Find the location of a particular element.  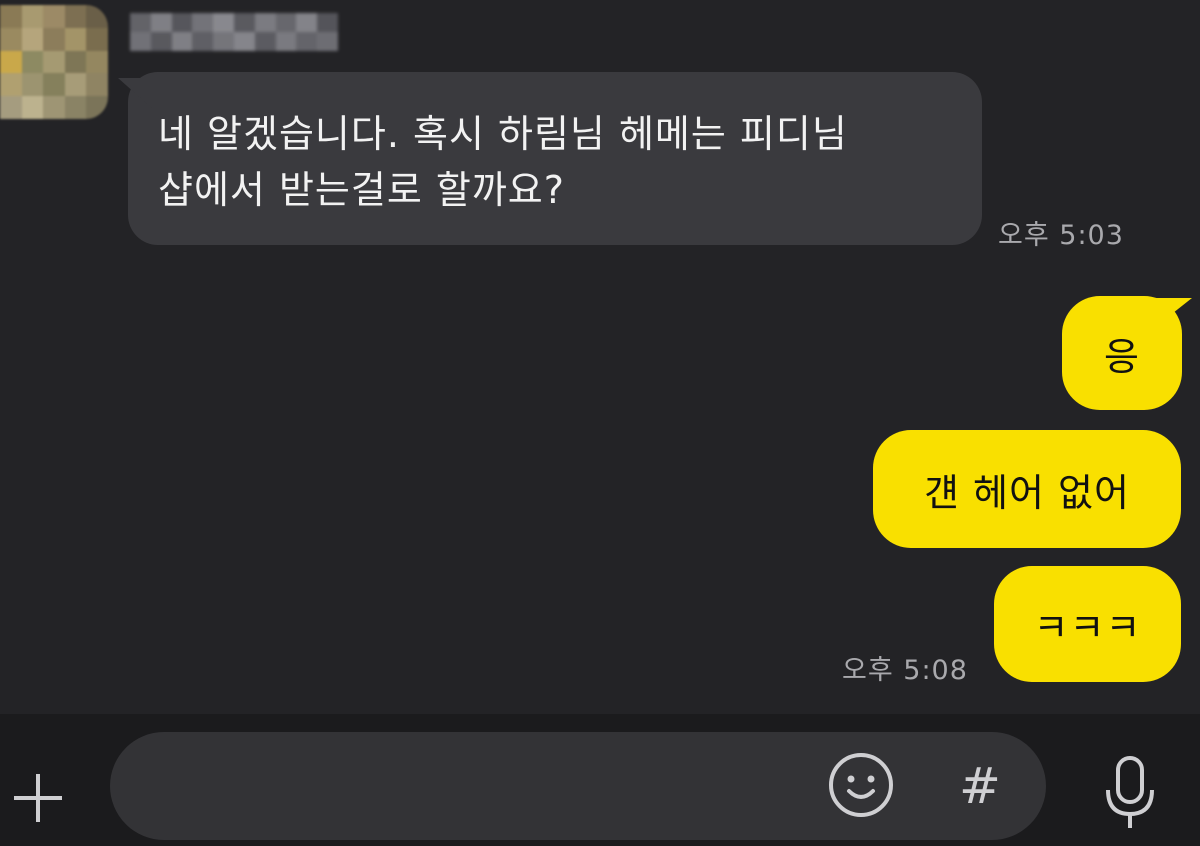

outgoing-timestamp: 오후 5:08 is located at coordinates (905, 670).